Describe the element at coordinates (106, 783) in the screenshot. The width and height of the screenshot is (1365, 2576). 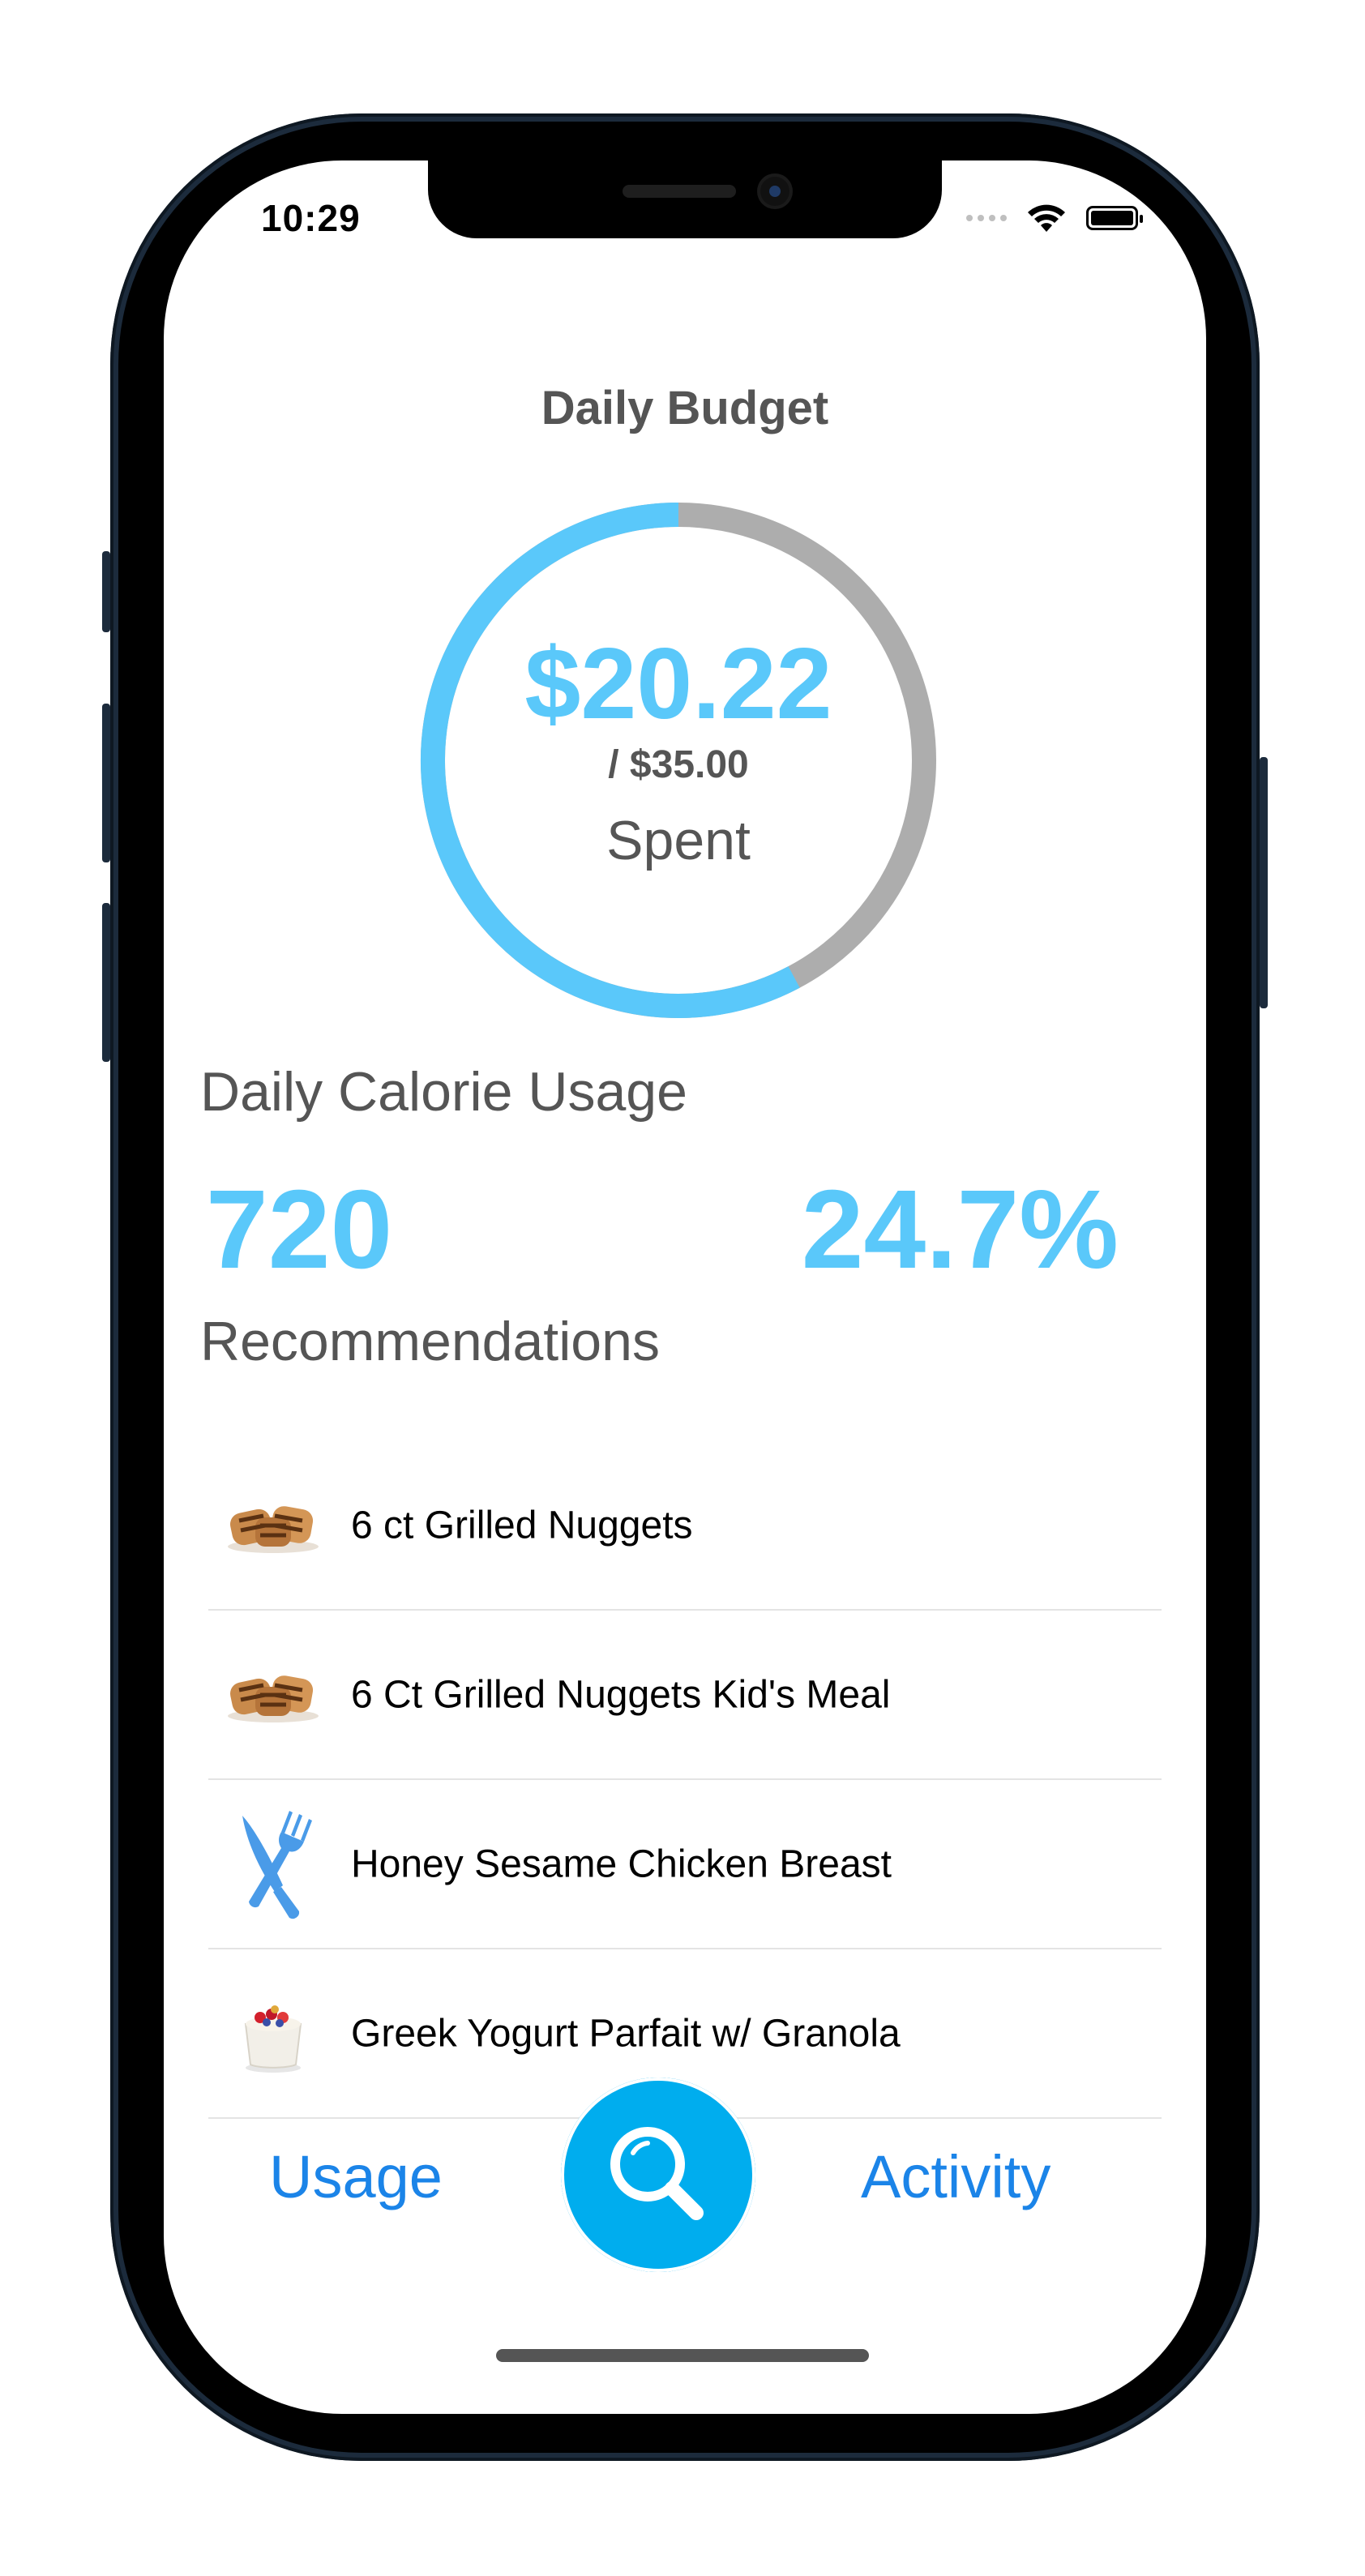
I see `volume-up-button` at that location.